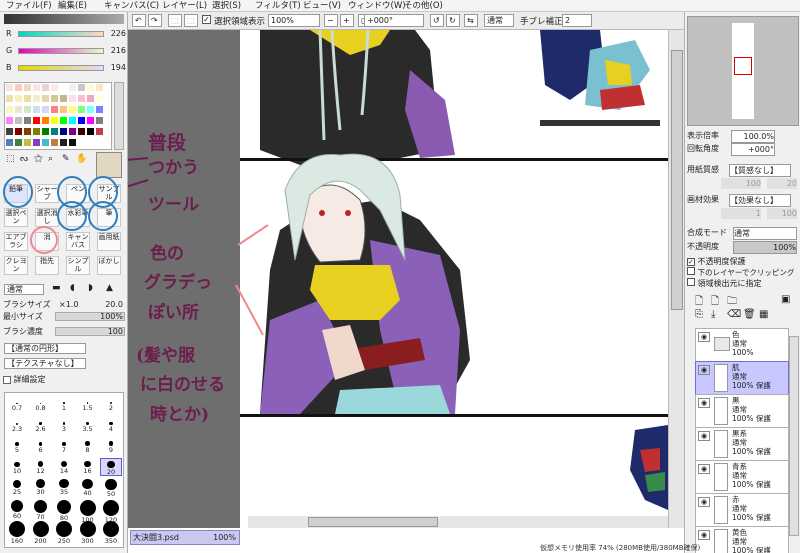 The width and height of the screenshot is (800, 553). I want to click on shape-peak-icon: ▲, so click(109, 288).